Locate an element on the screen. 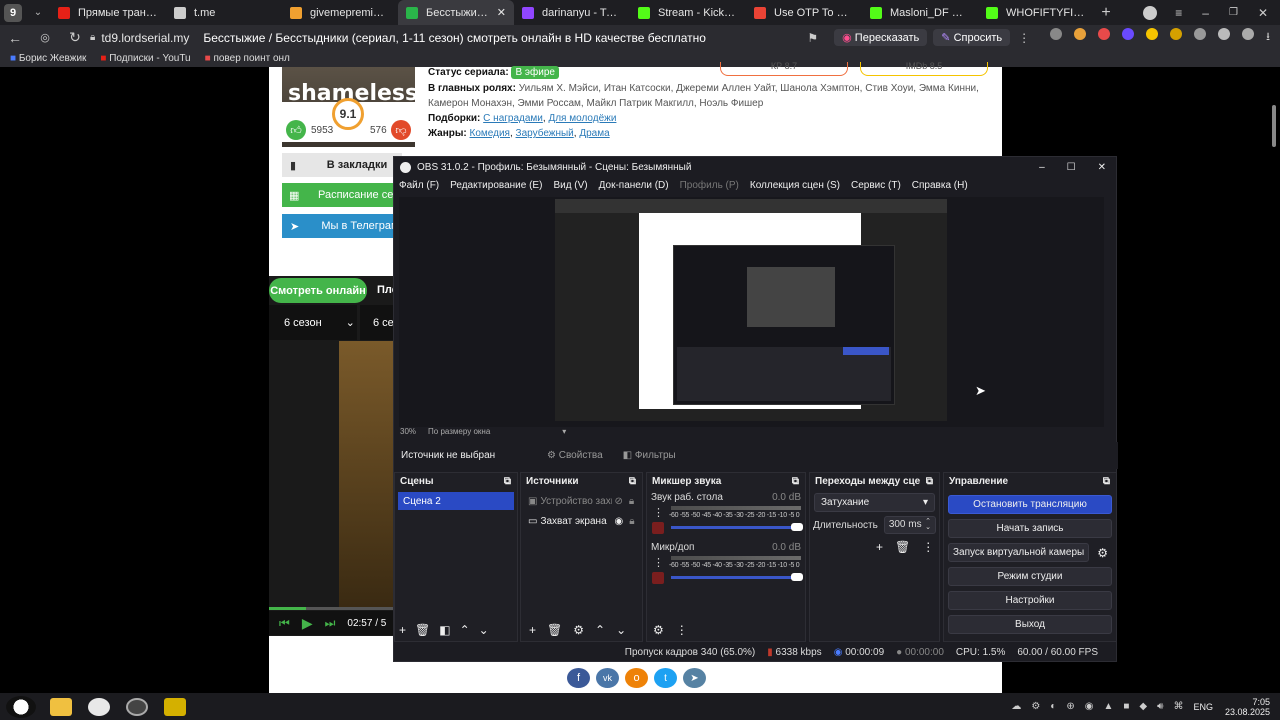  shield-icon: ◎ is located at coordinates (45, 37).